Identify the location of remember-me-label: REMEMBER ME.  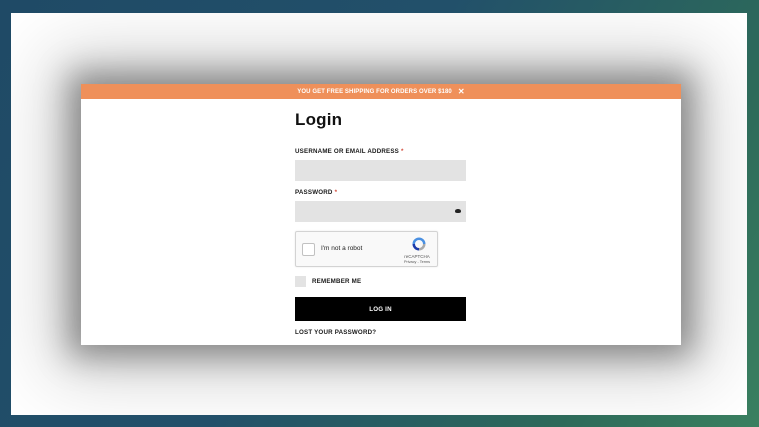
(337, 281).